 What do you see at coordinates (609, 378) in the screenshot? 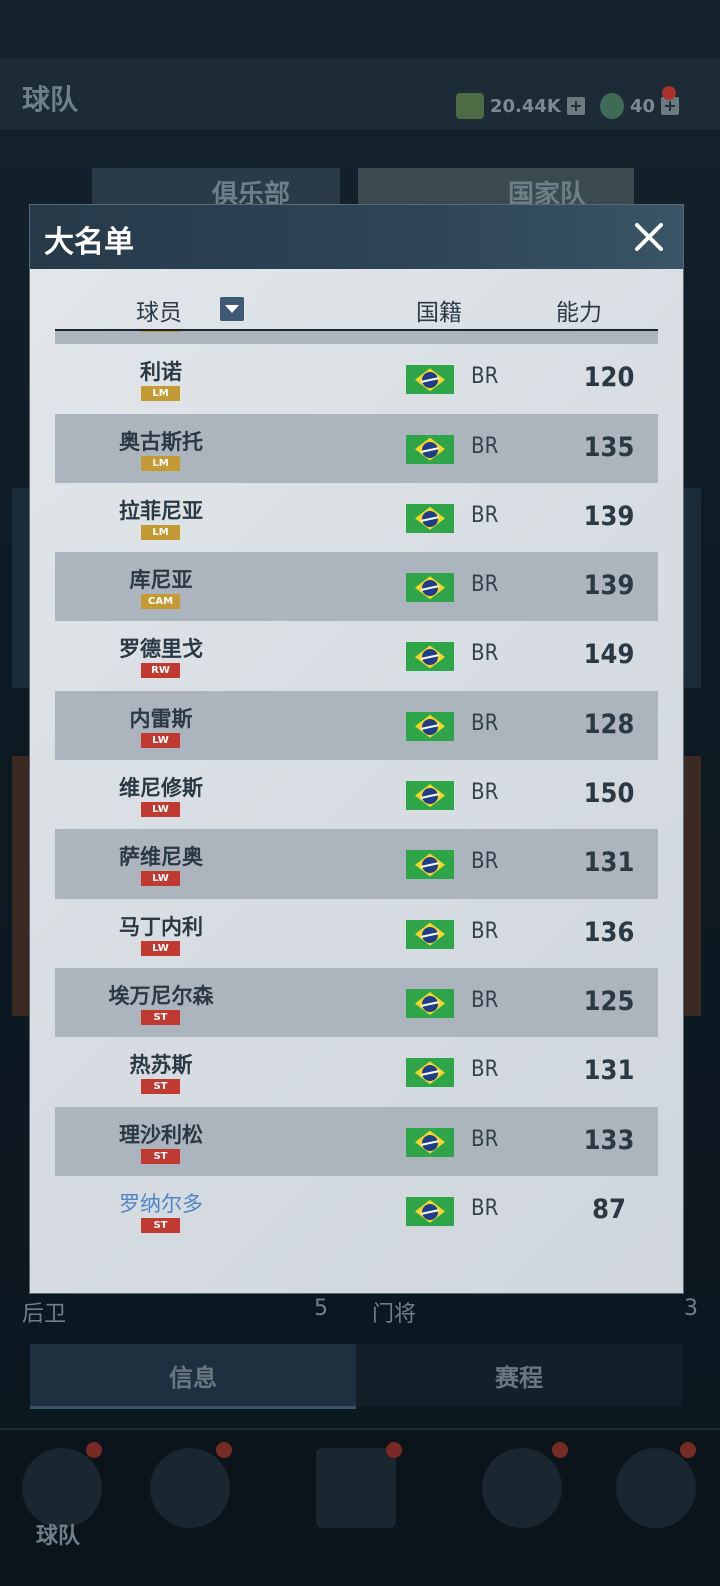
I see `ability-value: 120` at bounding box center [609, 378].